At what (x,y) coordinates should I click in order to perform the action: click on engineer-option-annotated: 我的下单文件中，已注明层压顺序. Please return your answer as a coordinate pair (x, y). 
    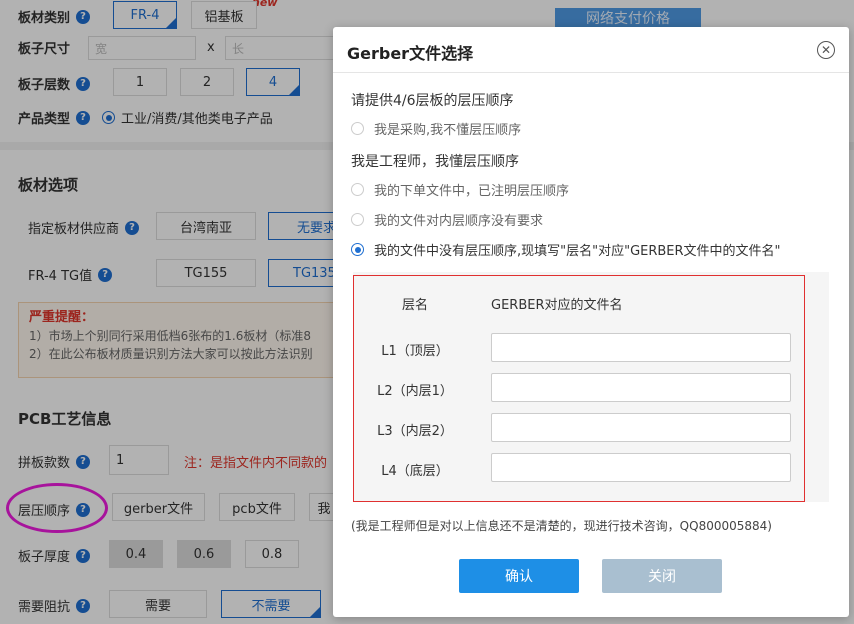
    Looking at the image, I should click on (460, 189).